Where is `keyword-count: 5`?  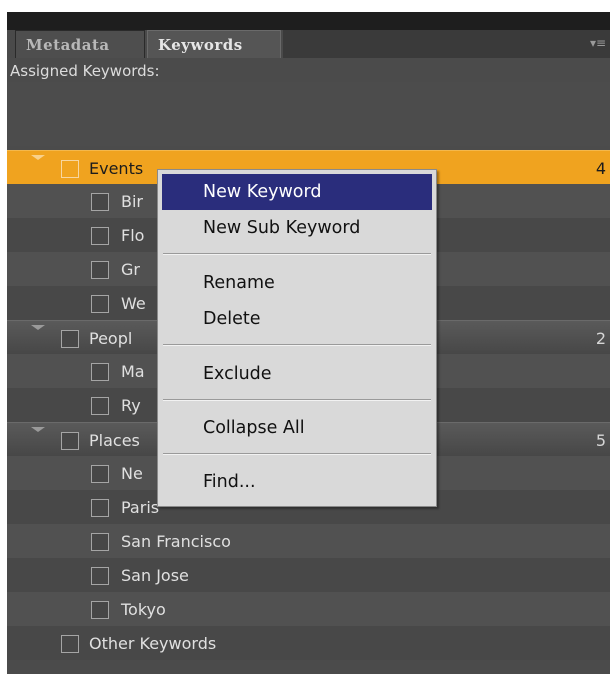
keyword-count: 5 is located at coordinates (600, 440).